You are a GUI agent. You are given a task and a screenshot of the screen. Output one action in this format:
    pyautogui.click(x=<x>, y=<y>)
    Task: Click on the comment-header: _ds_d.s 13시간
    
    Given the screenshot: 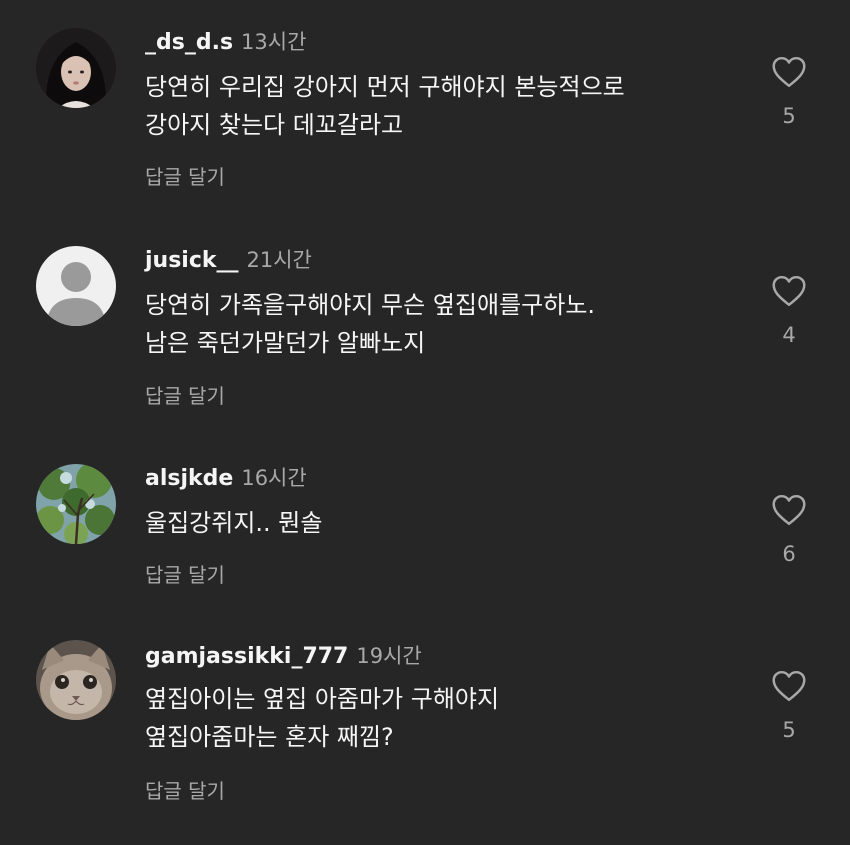 What is the action you would take?
    pyautogui.click(x=225, y=41)
    